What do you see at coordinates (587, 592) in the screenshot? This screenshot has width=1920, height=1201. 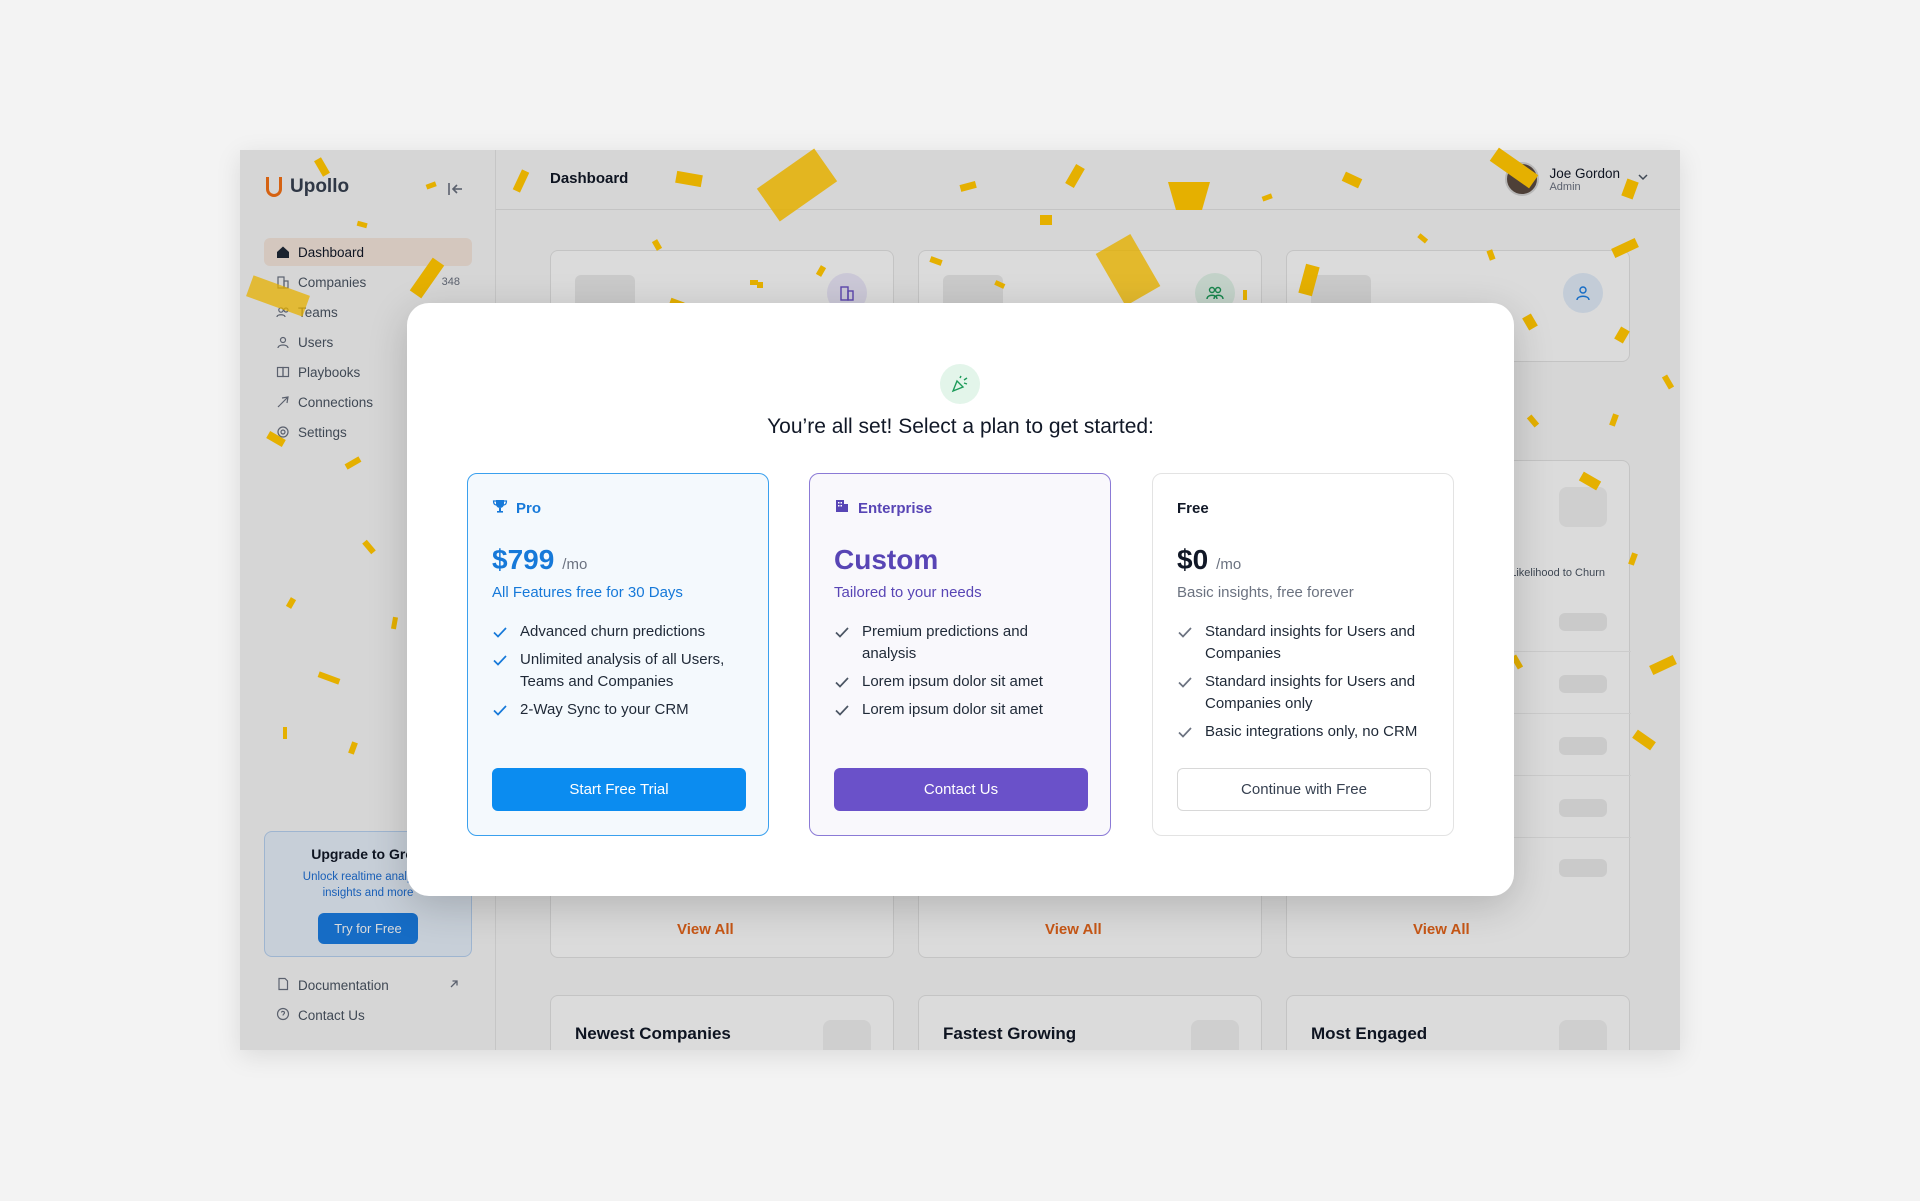 I see `plan-subtitle: All Features free for 30 Days` at bounding box center [587, 592].